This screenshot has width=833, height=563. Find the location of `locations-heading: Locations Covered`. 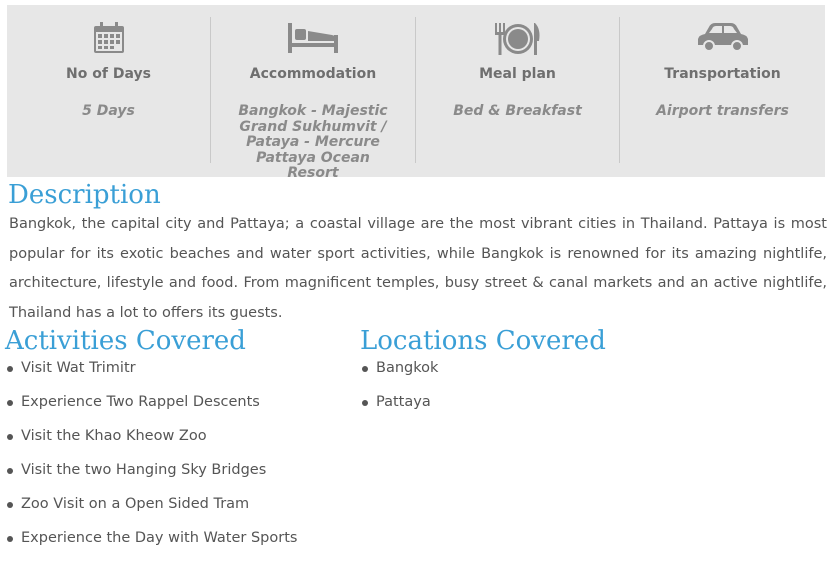

locations-heading: Locations Covered is located at coordinates (483, 341).